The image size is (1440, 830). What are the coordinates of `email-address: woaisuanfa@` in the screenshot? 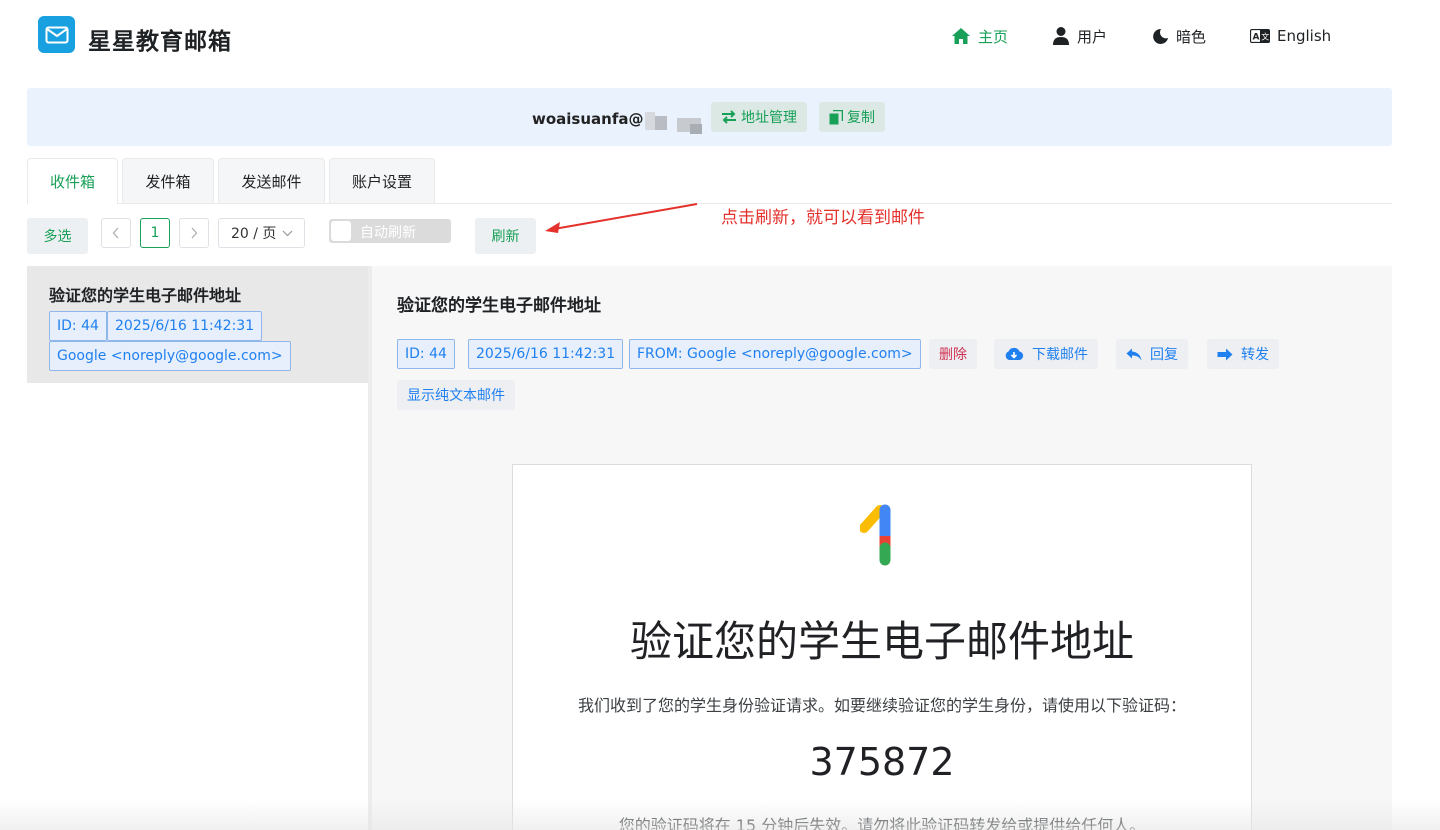 It's located at (588, 119).